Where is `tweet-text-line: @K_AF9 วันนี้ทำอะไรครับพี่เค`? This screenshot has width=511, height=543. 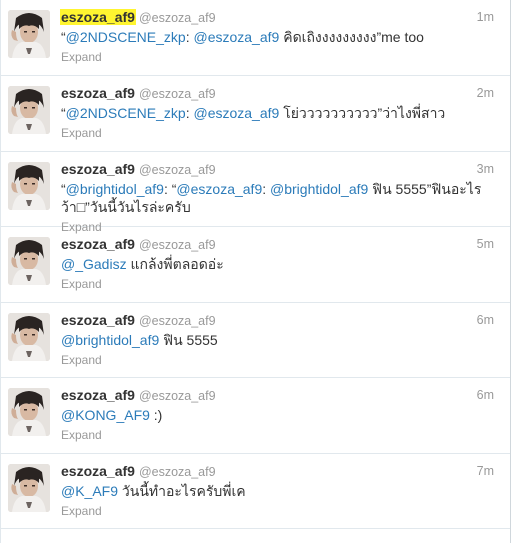
tweet-text-line: @K_AF9 วันนี้ทำอะไรครับพี่เค is located at coordinates (277, 491).